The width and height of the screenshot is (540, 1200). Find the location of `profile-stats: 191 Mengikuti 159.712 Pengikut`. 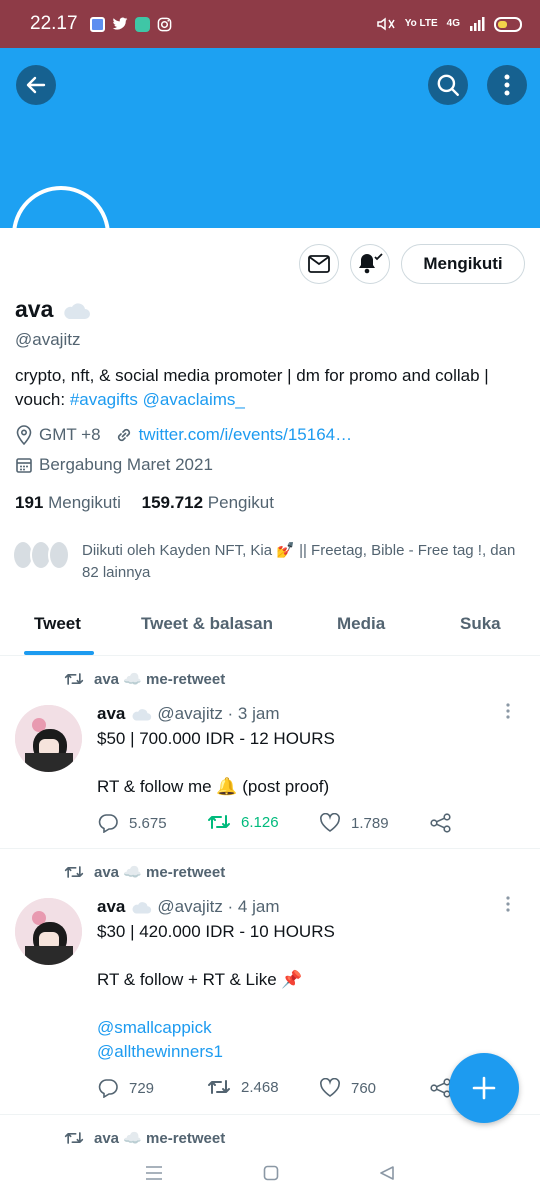

profile-stats: 191 Mengikuti 159.712 Pengikut is located at coordinates (144, 503).